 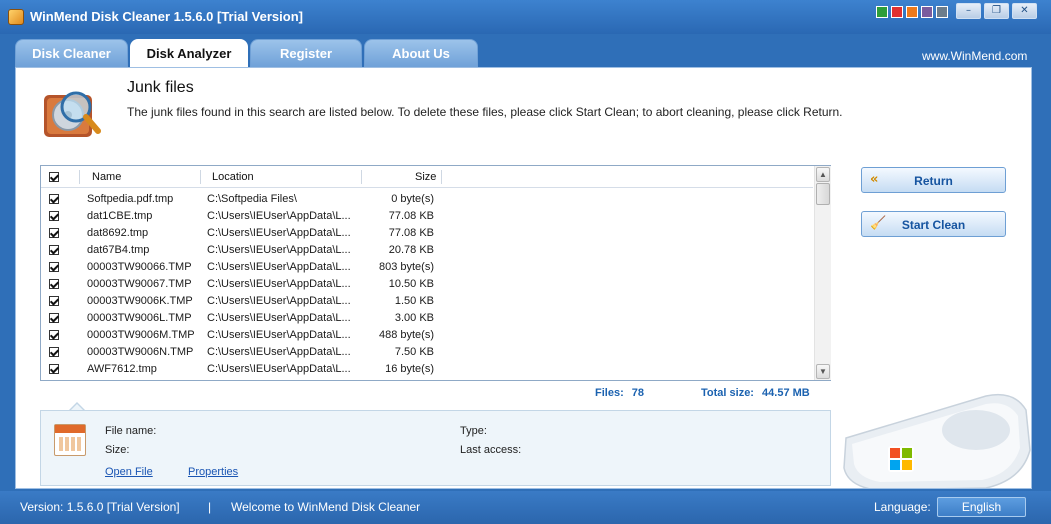 What do you see at coordinates (106, 177) in the screenshot?
I see `column-header-name: Name` at bounding box center [106, 177].